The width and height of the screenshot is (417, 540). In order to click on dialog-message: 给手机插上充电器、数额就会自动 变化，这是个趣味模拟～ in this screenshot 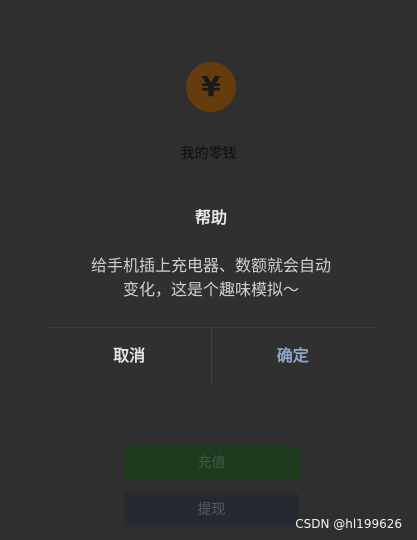, I will do `click(210, 277)`.